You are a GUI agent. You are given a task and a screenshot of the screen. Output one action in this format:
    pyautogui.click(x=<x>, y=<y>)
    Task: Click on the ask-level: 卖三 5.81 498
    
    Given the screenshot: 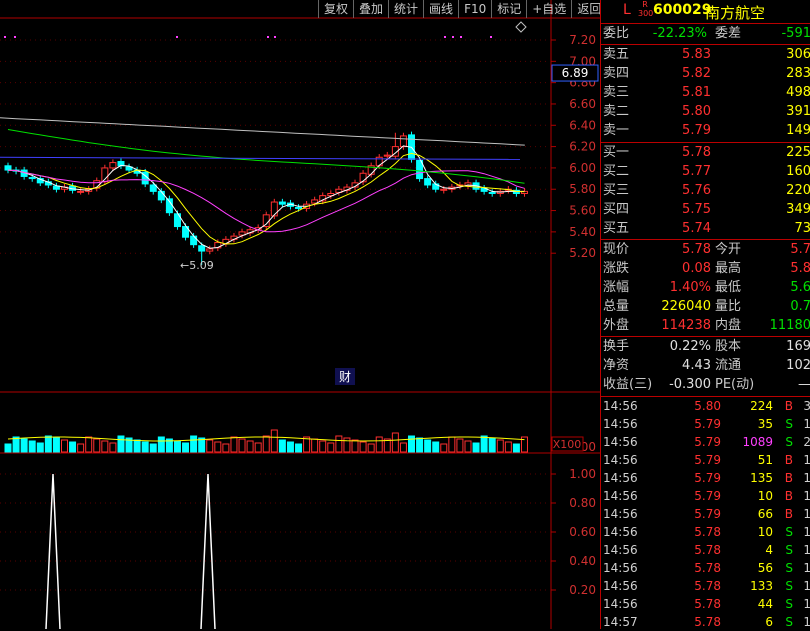 What is the action you would take?
    pyautogui.click(x=705, y=92)
    